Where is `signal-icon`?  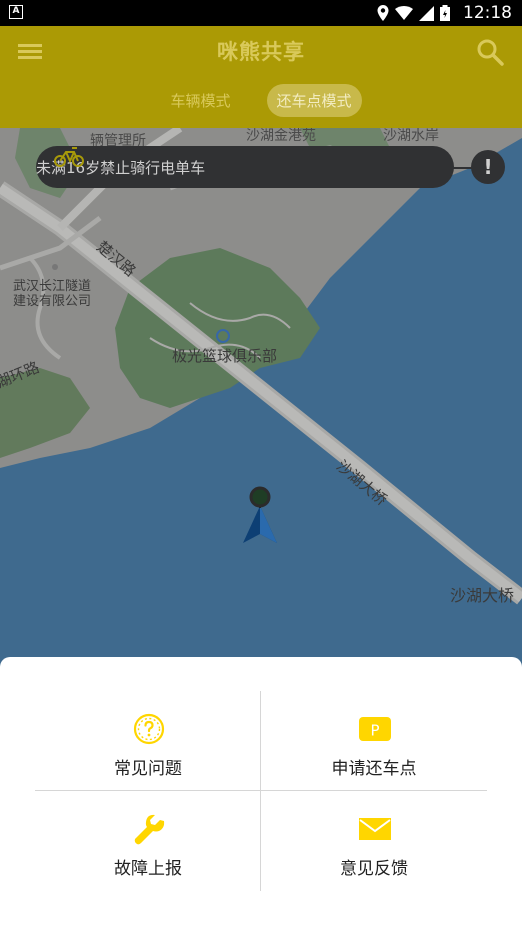 signal-icon is located at coordinates (426, 13).